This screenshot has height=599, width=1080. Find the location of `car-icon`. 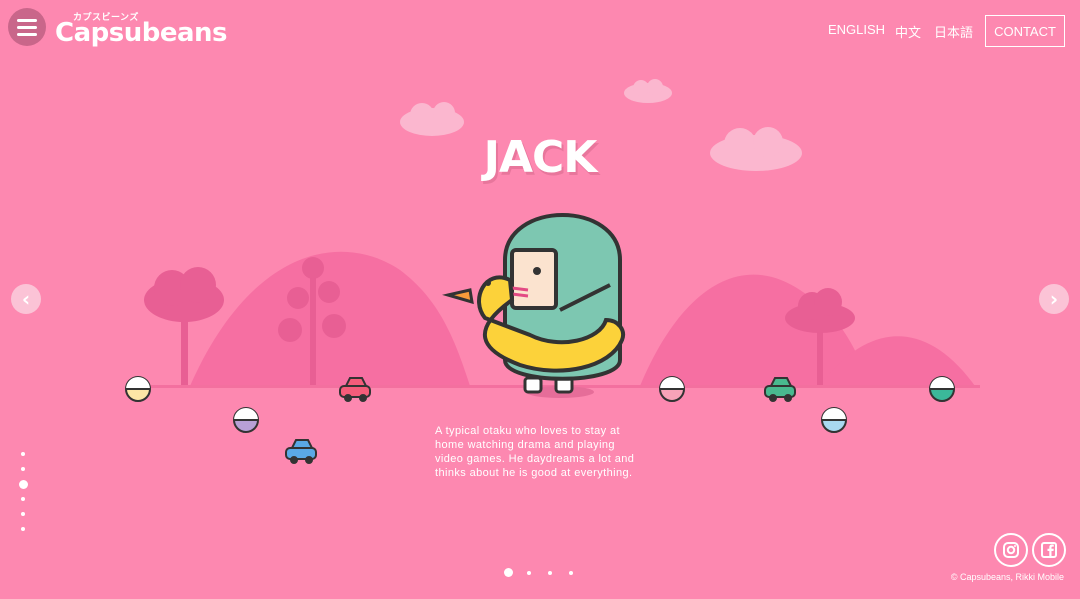

car-icon is located at coordinates (301, 451).